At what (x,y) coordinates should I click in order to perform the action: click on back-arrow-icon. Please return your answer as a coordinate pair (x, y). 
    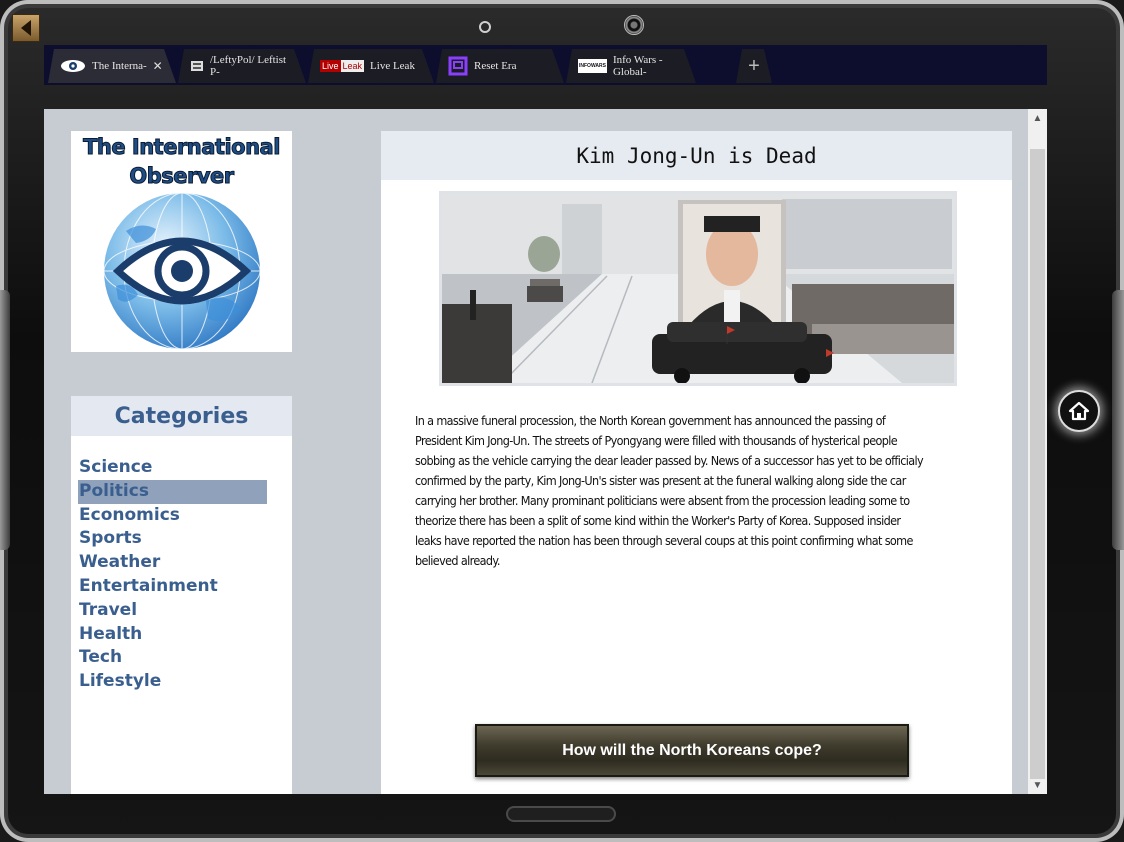
    Looking at the image, I should click on (26, 28).